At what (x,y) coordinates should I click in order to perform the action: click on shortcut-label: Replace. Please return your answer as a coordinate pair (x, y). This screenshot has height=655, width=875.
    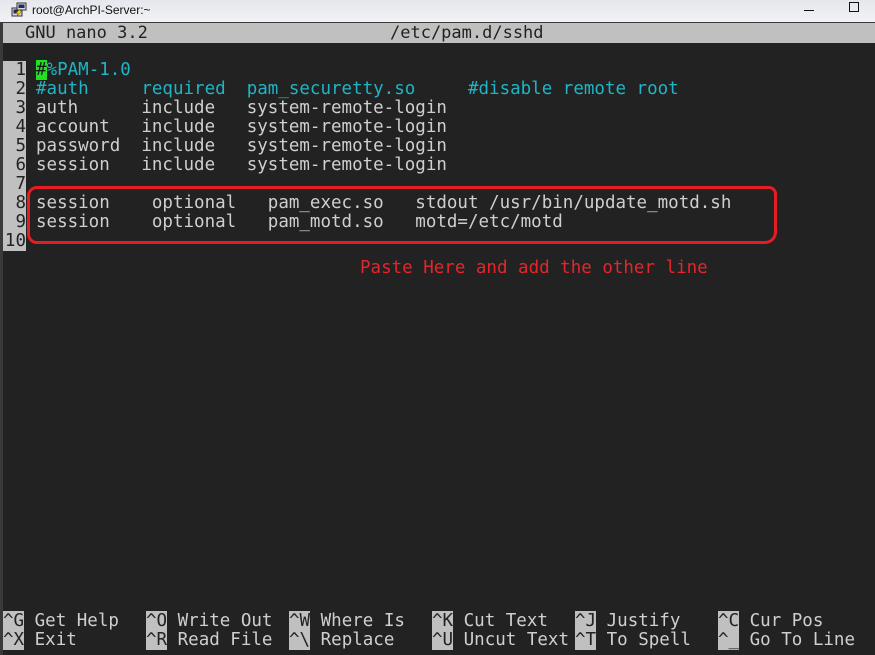
    Looking at the image, I should click on (357, 640).